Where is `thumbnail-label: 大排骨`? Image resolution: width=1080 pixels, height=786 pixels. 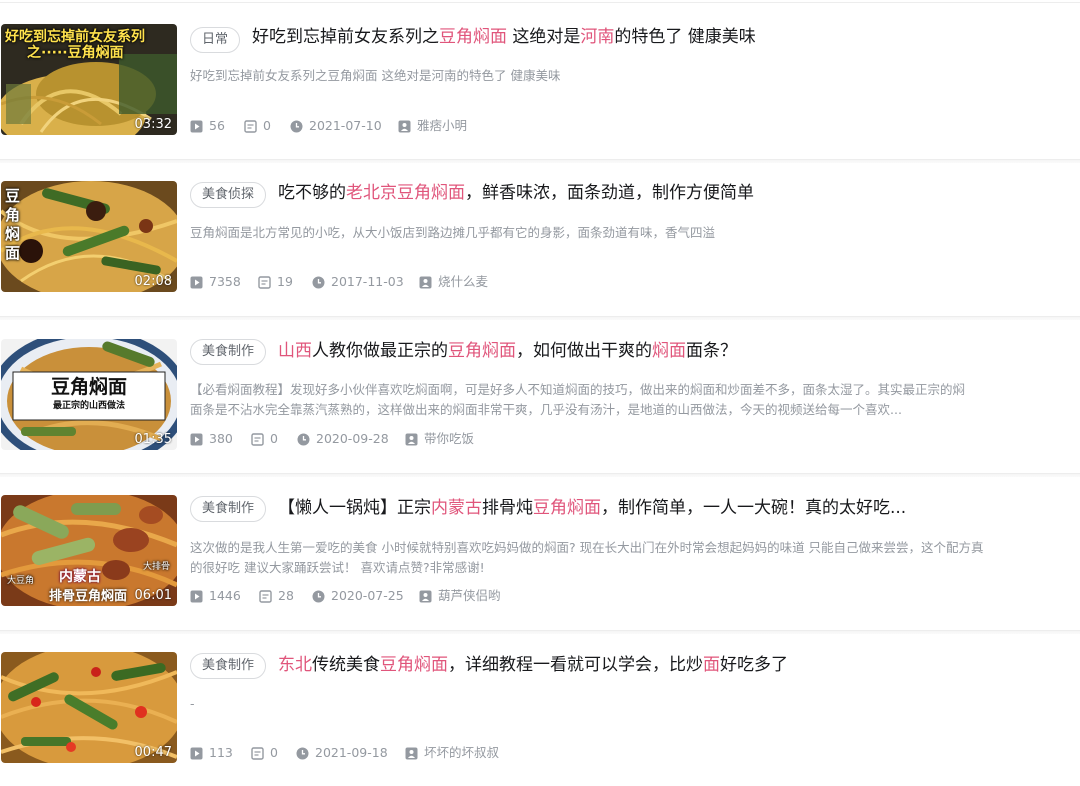 thumbnail-label: 大排骨 is located at coordinates (157, 567).